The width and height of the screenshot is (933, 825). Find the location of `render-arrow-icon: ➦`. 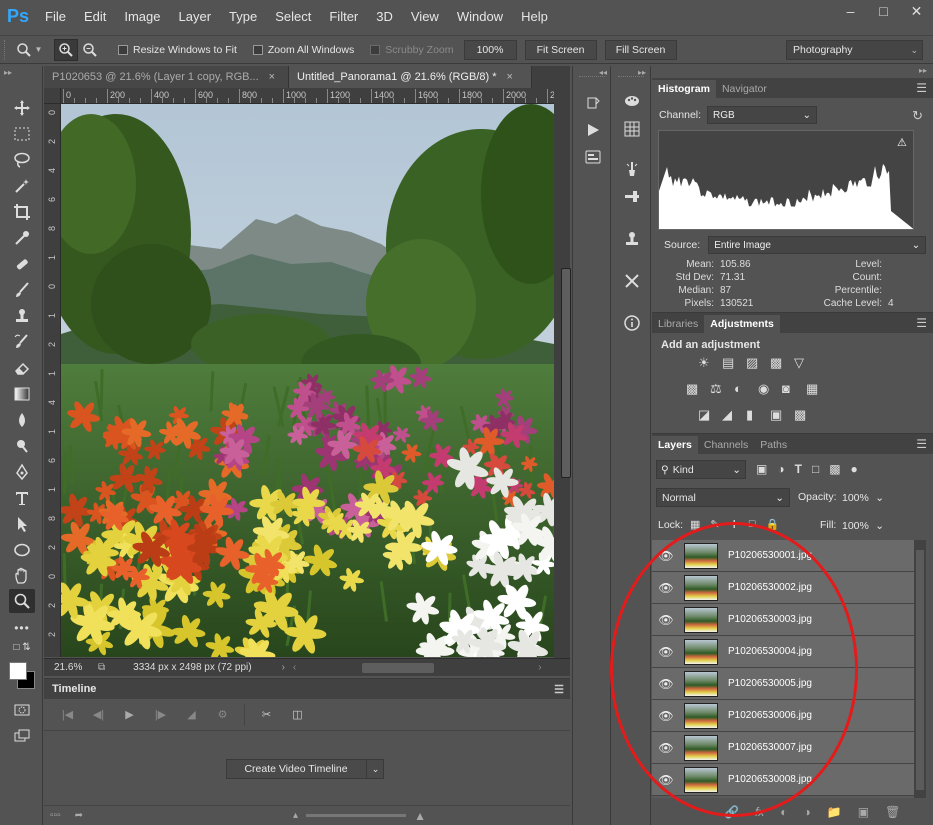

render-arrow-icon: ➦ is located at coordinates (79, 815).